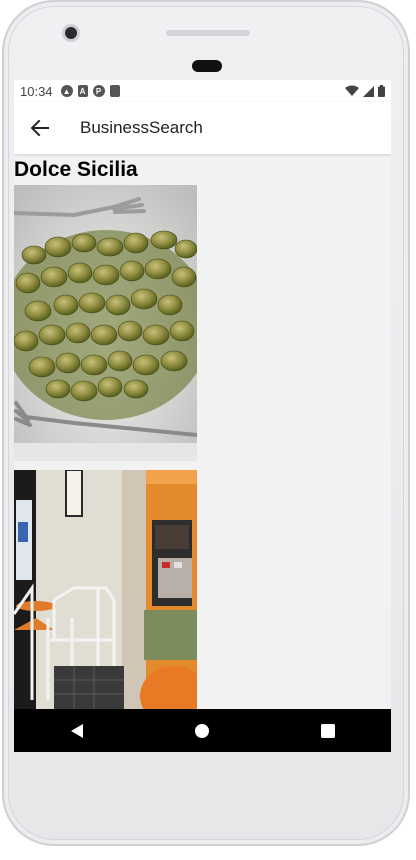  I want to click on recents-square-icon, so click(328, 730).